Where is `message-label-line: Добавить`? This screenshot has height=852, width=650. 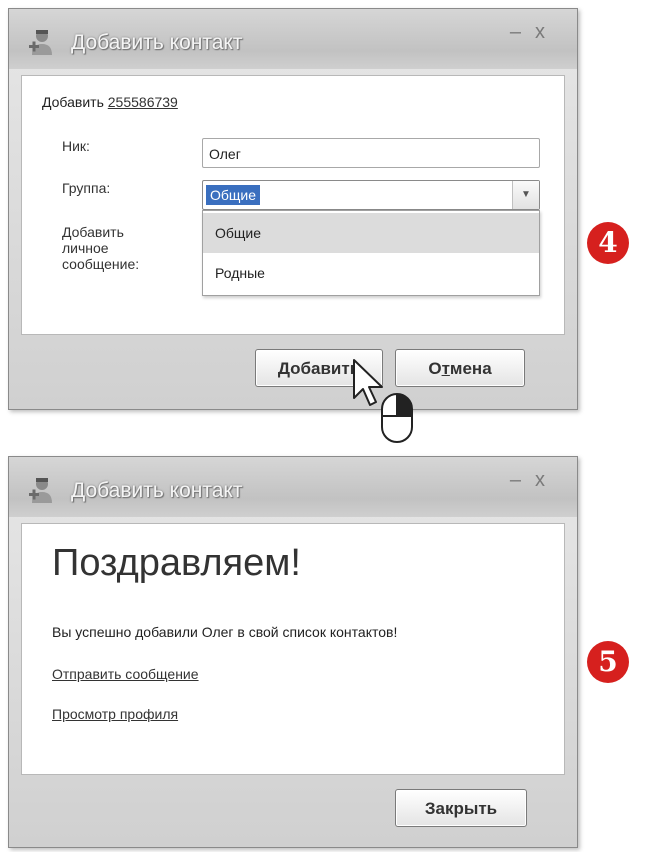
message-label-line: Добавить is located at coordinates (93, 232).